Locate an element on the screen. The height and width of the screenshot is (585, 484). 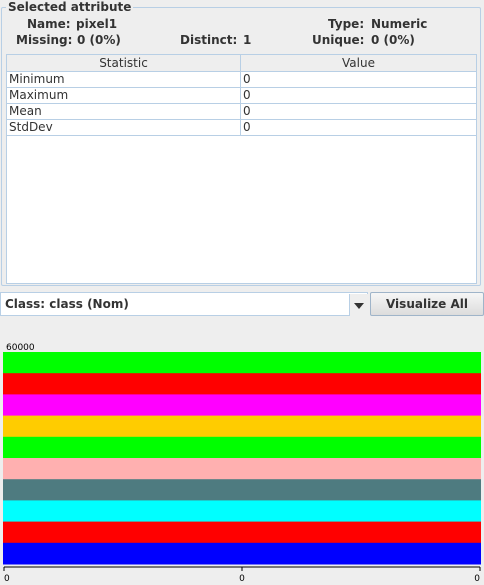
panel-title: Selected attribute is located at coordinates (70, 7).